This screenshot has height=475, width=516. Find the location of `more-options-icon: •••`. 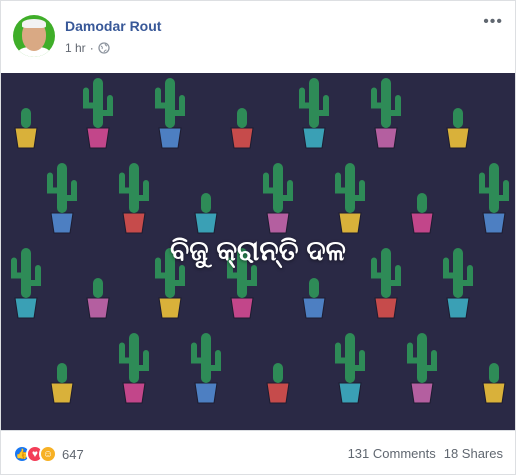

more-options-icon: ••• is located at coordinates (493, 22).